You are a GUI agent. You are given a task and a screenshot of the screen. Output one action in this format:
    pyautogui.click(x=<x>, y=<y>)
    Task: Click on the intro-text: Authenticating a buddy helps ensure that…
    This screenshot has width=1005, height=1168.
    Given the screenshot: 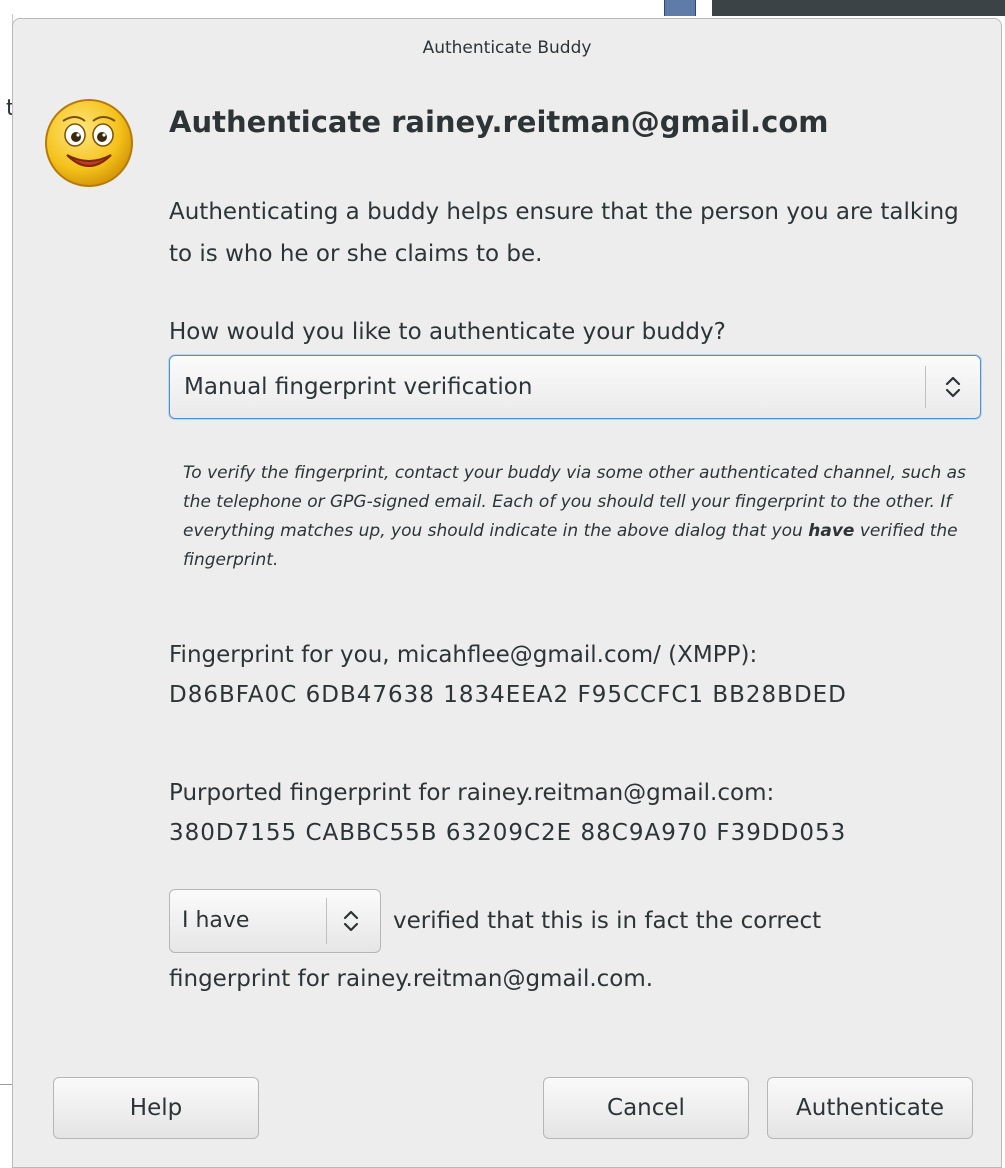 What is the action you would take?
    pyautogui.click(x=564, y=233)
    